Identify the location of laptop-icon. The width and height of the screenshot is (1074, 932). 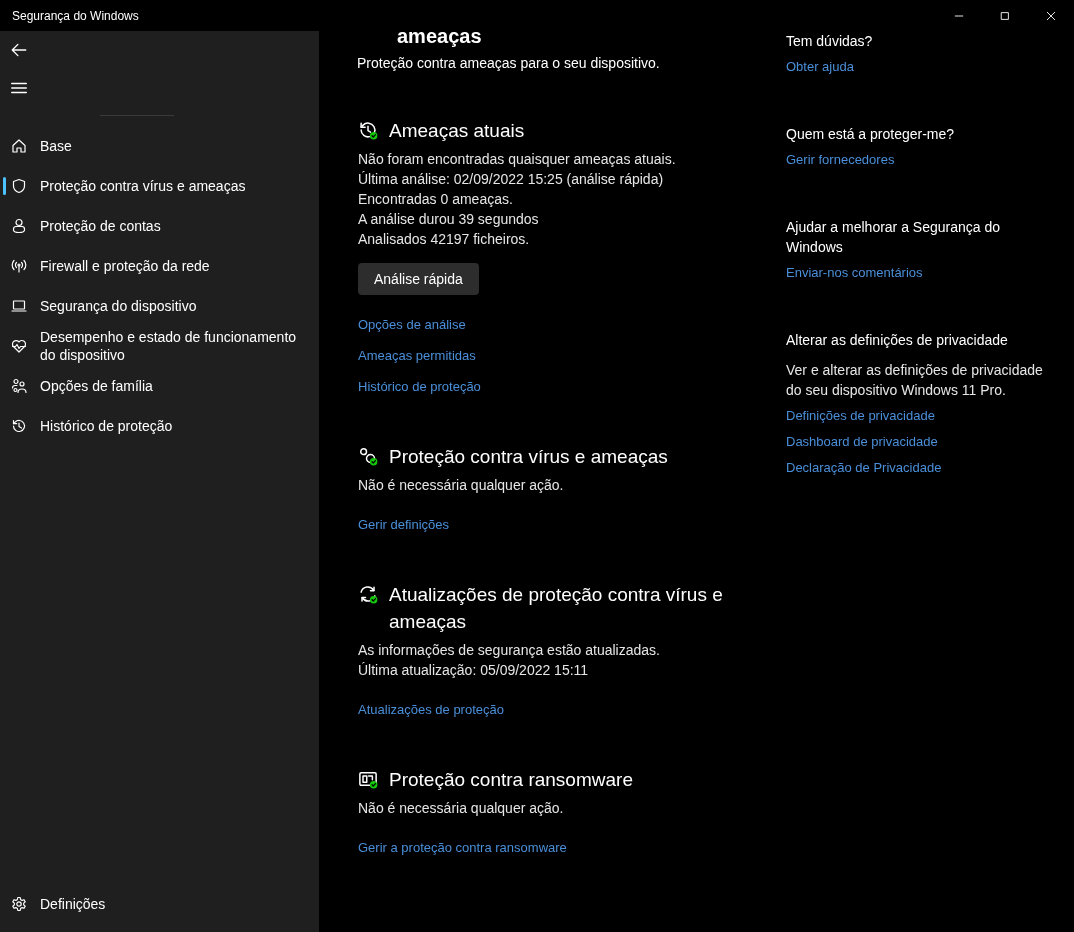
(19, 306).